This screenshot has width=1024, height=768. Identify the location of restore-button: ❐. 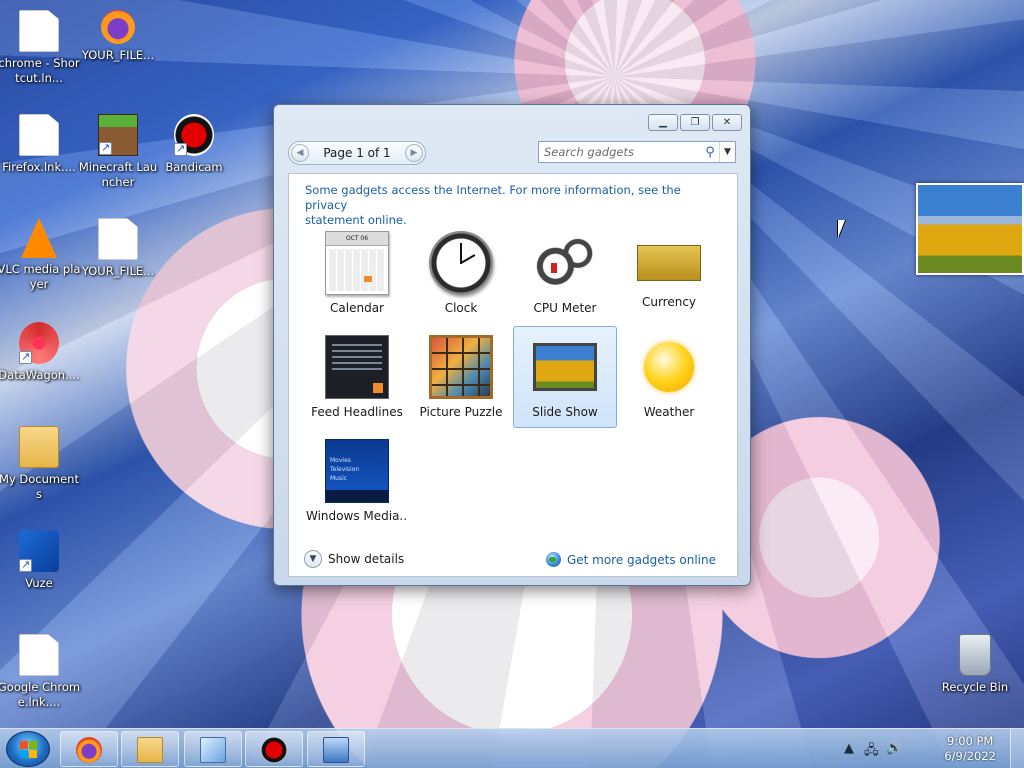
(695, 122).